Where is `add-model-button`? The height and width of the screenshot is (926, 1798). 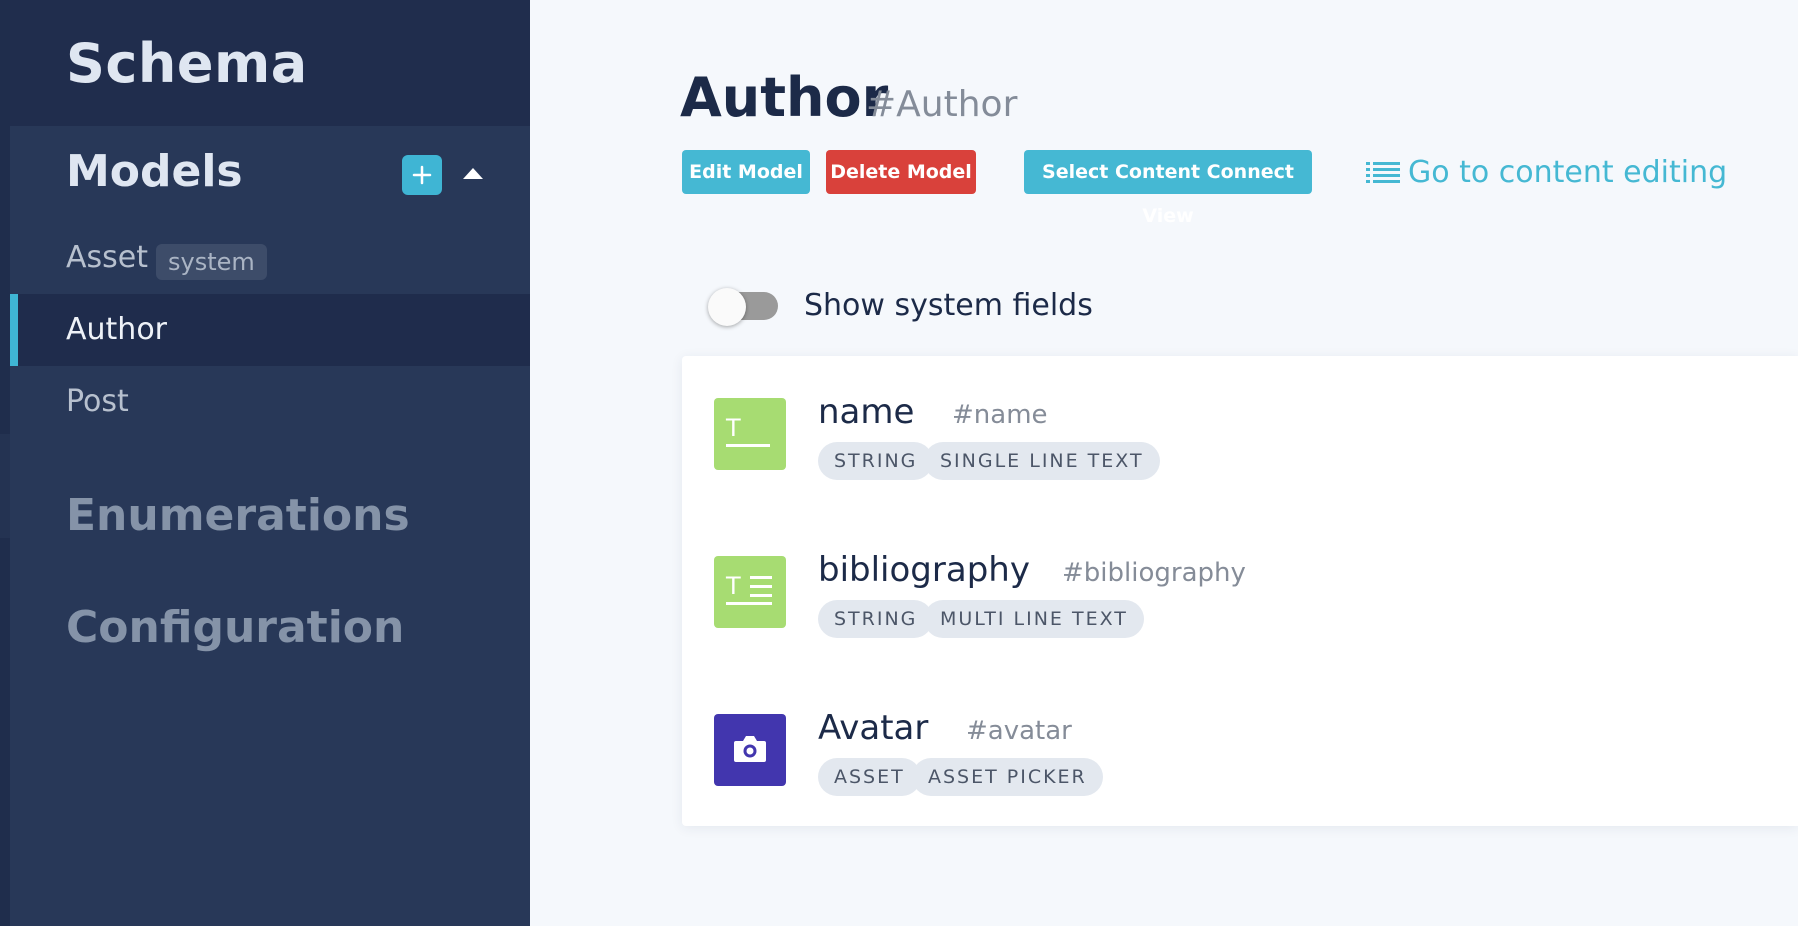
add-model-button is located at coordinates (422, 175).